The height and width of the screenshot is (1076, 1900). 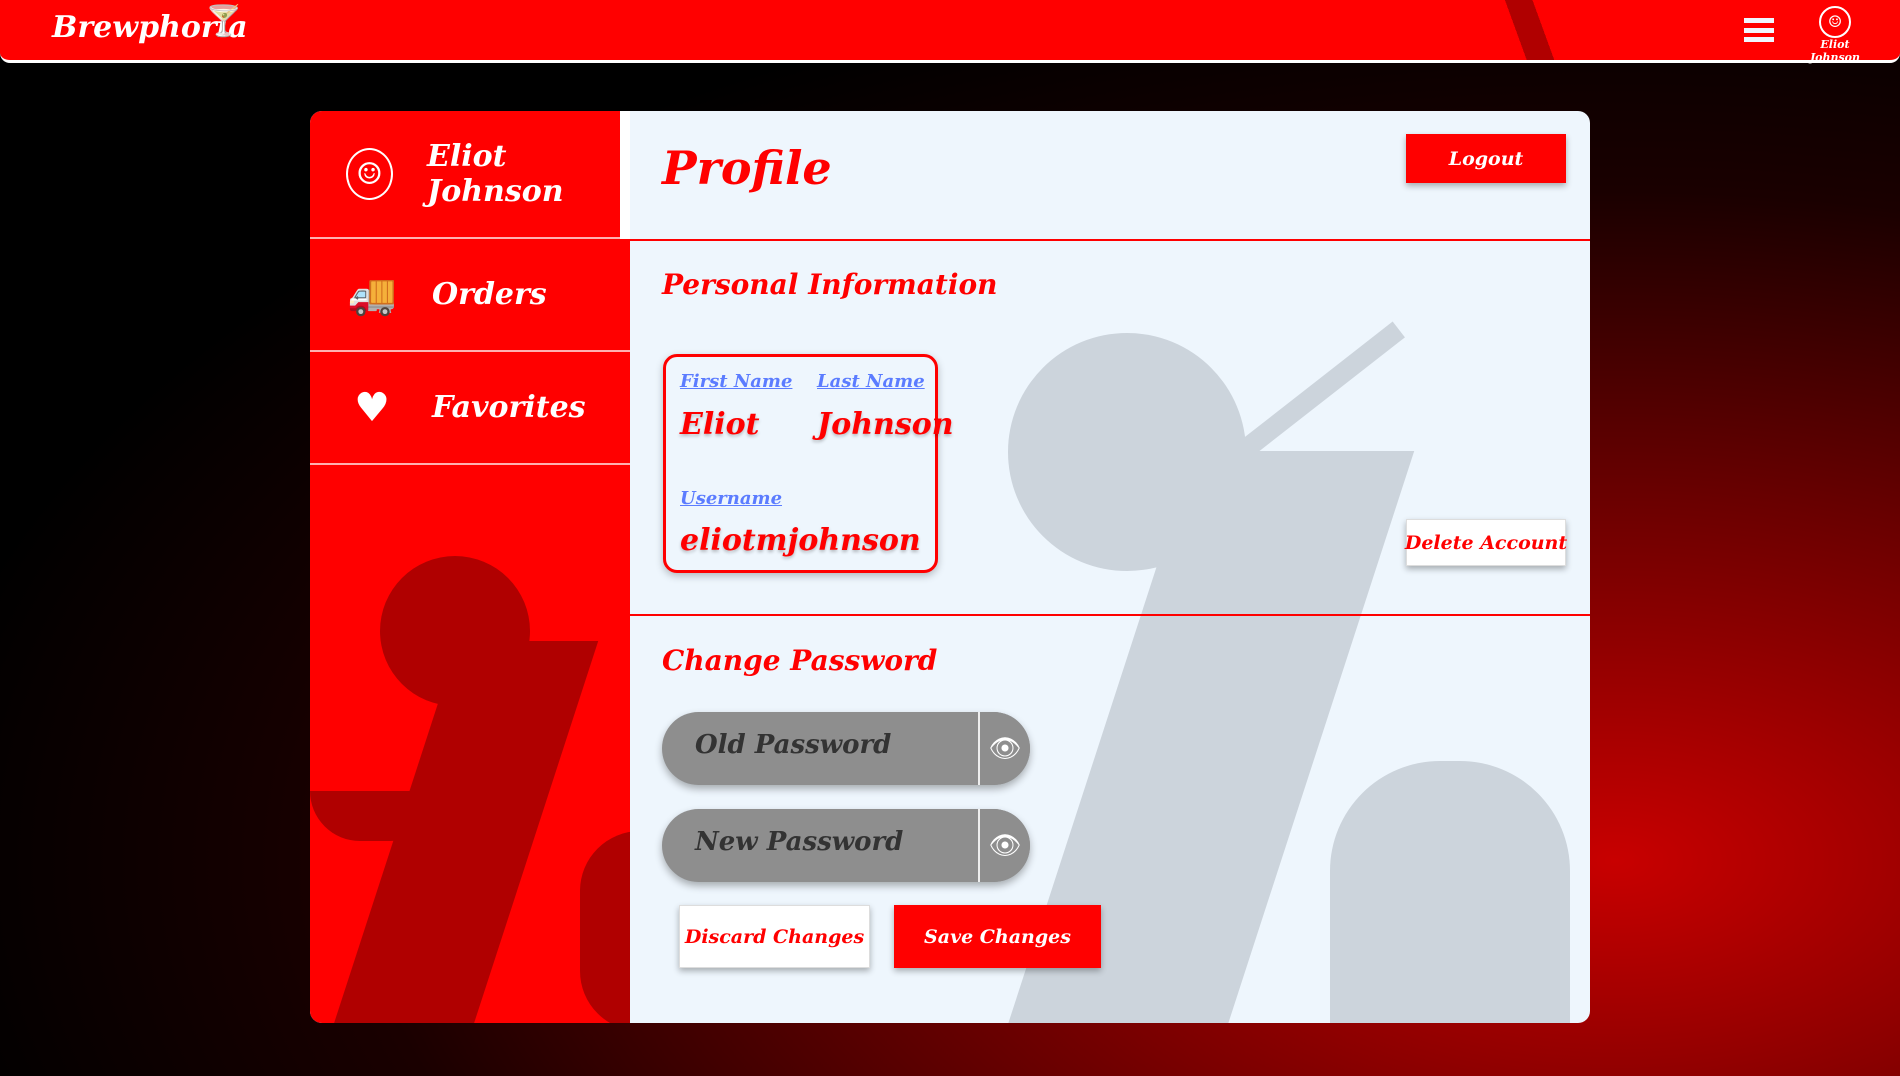 What do you see at coordinates (1450, 892) in the screenshot?
I see `cup-background-icon` at bounding box center [1450, 892].